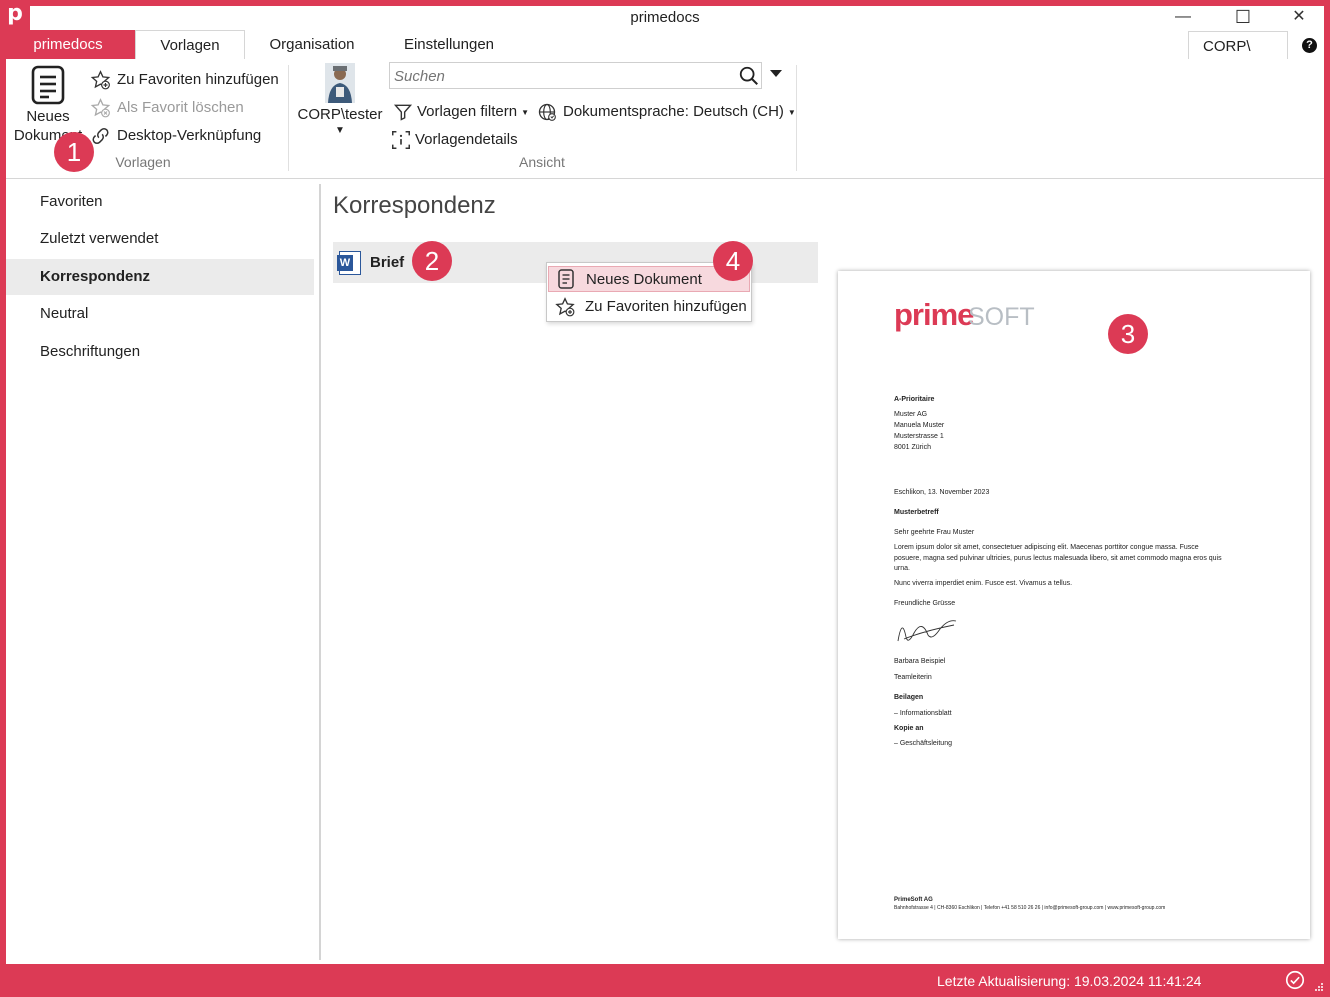 The image size is (1330, 997). What do you see at coordinates (796, 118) in the screenshot?
I see `ribbon-separator` at bounding box center [796, 118].